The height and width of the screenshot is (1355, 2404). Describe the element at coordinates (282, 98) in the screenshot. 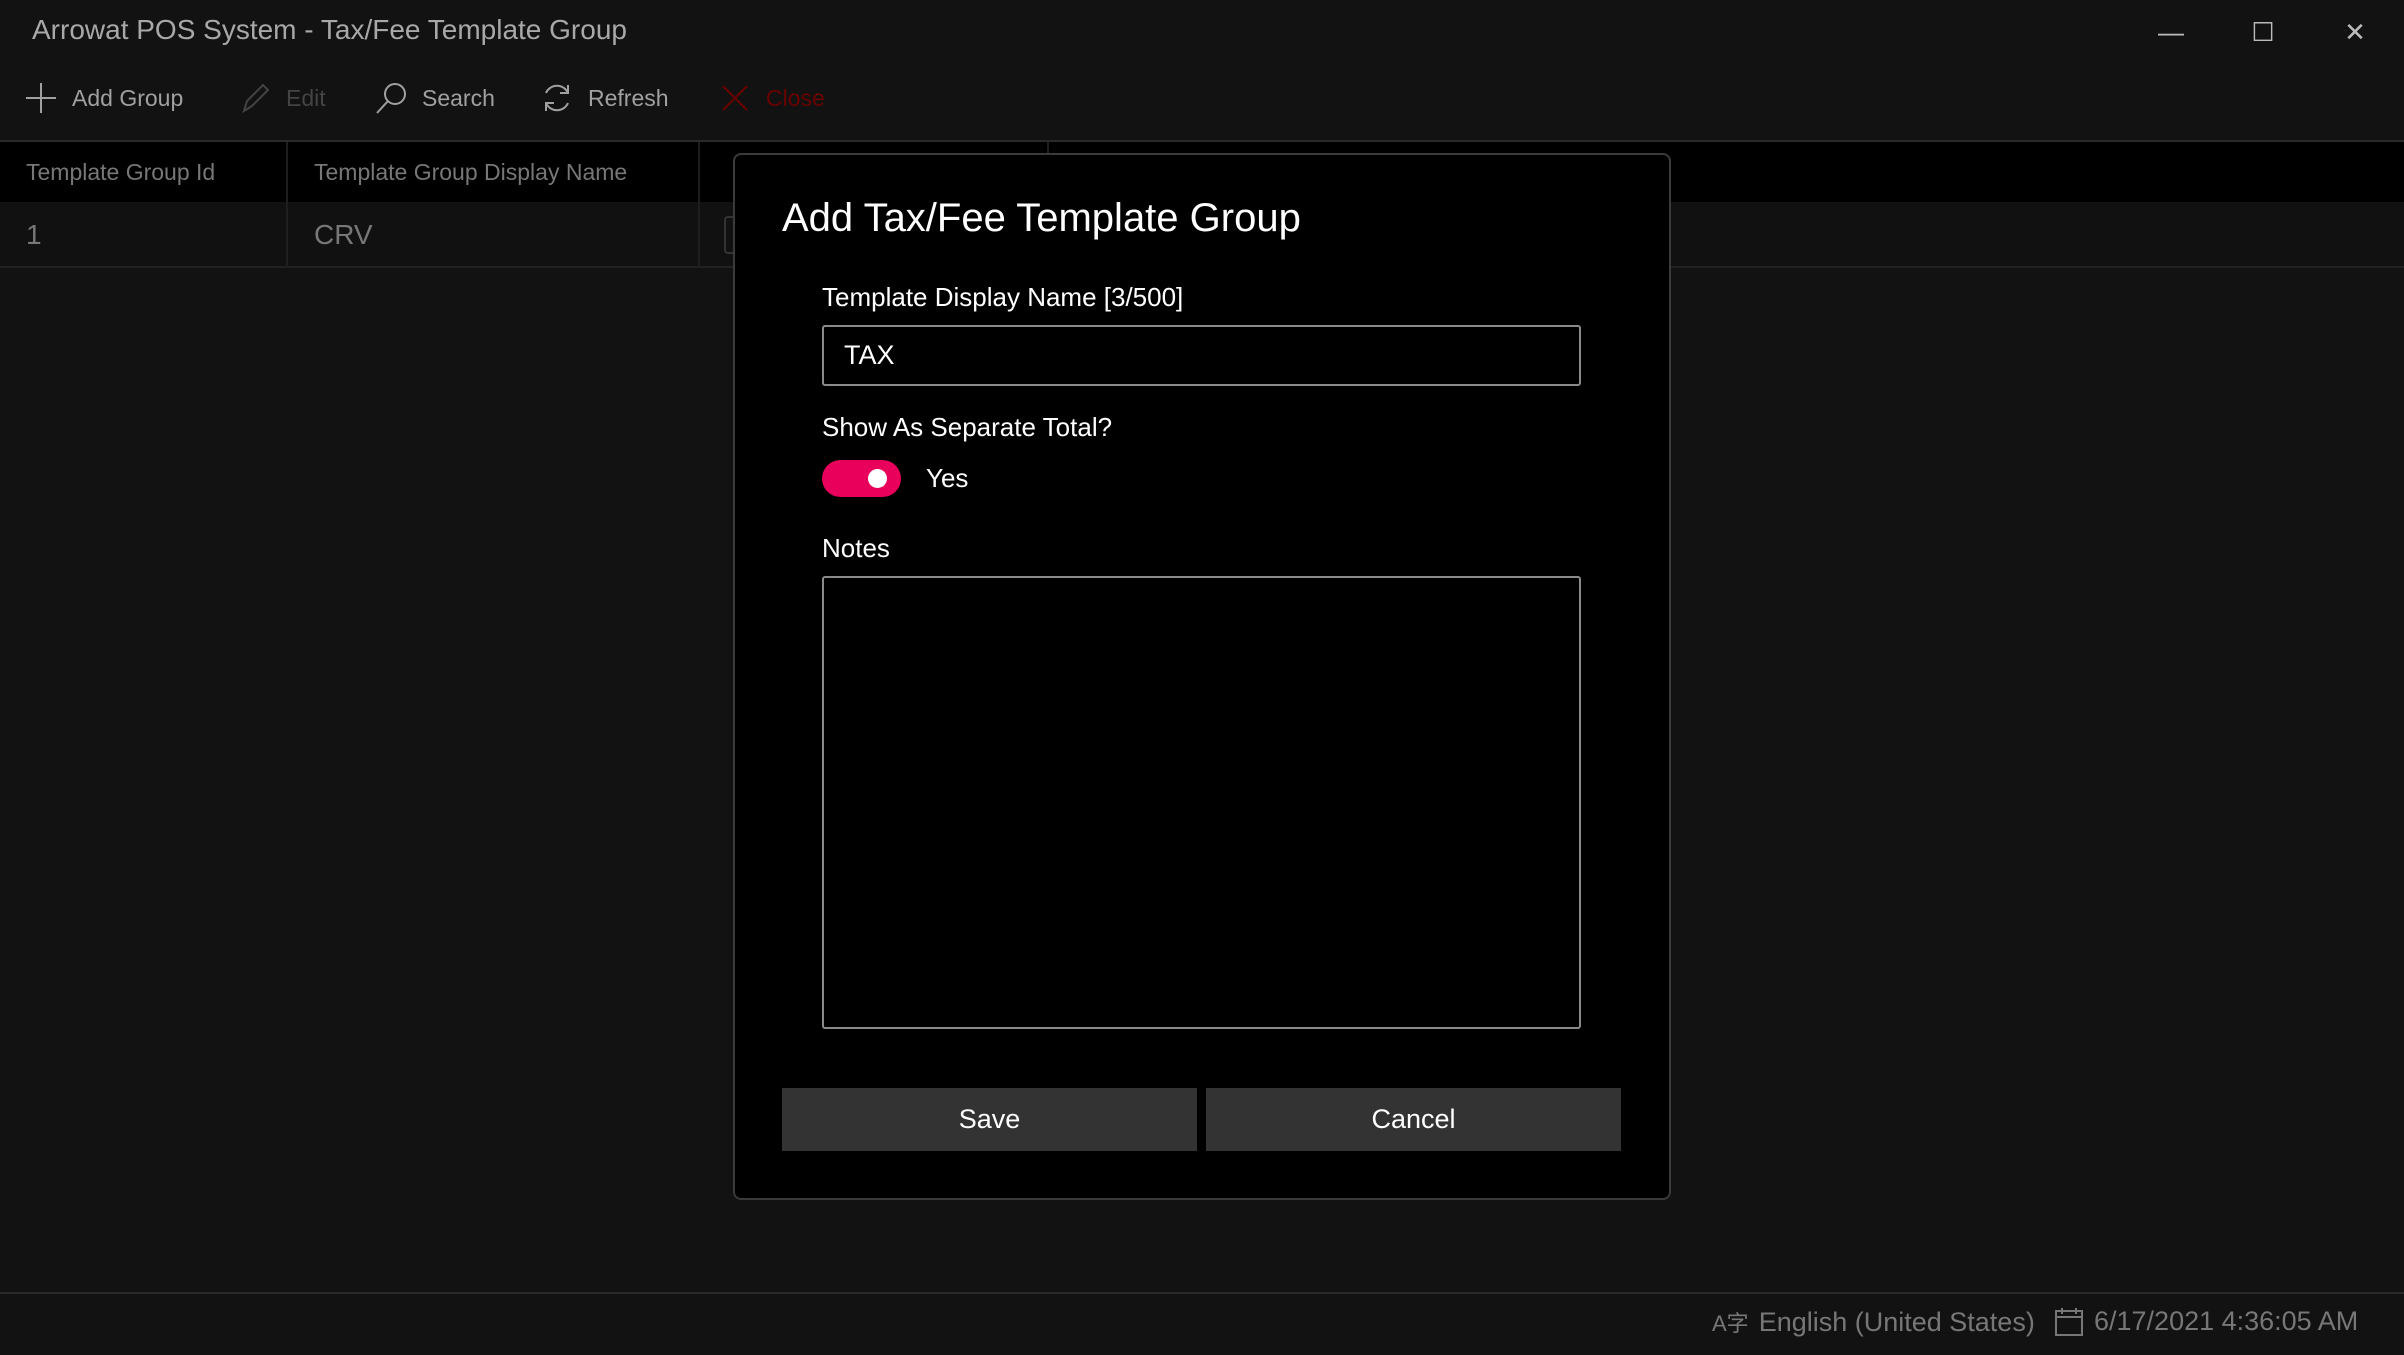

I see `edit-button: Edit` at that location.